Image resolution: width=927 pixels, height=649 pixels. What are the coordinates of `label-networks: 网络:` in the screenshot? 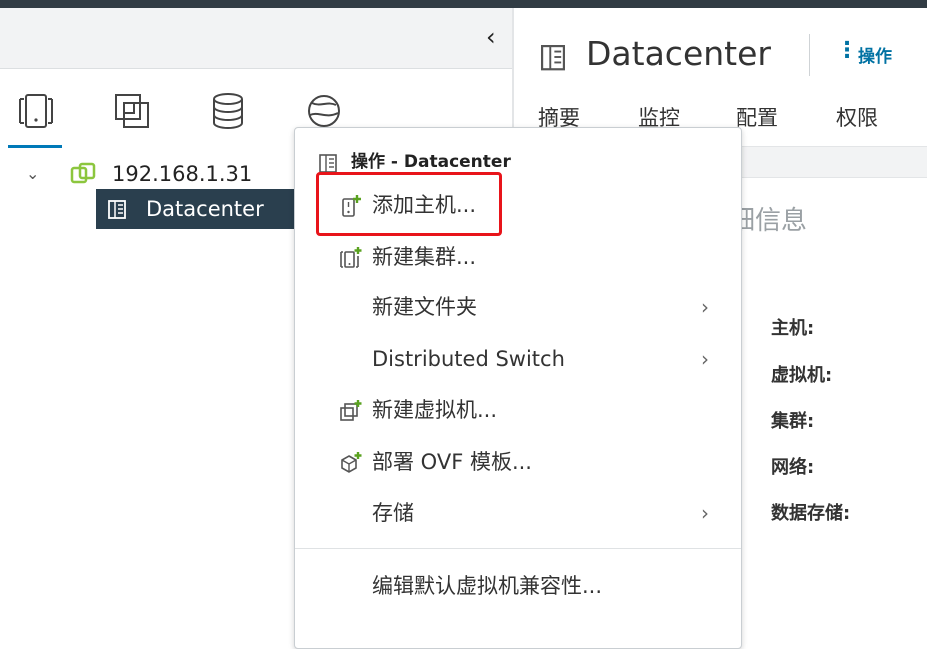 It's located at (793, 467).